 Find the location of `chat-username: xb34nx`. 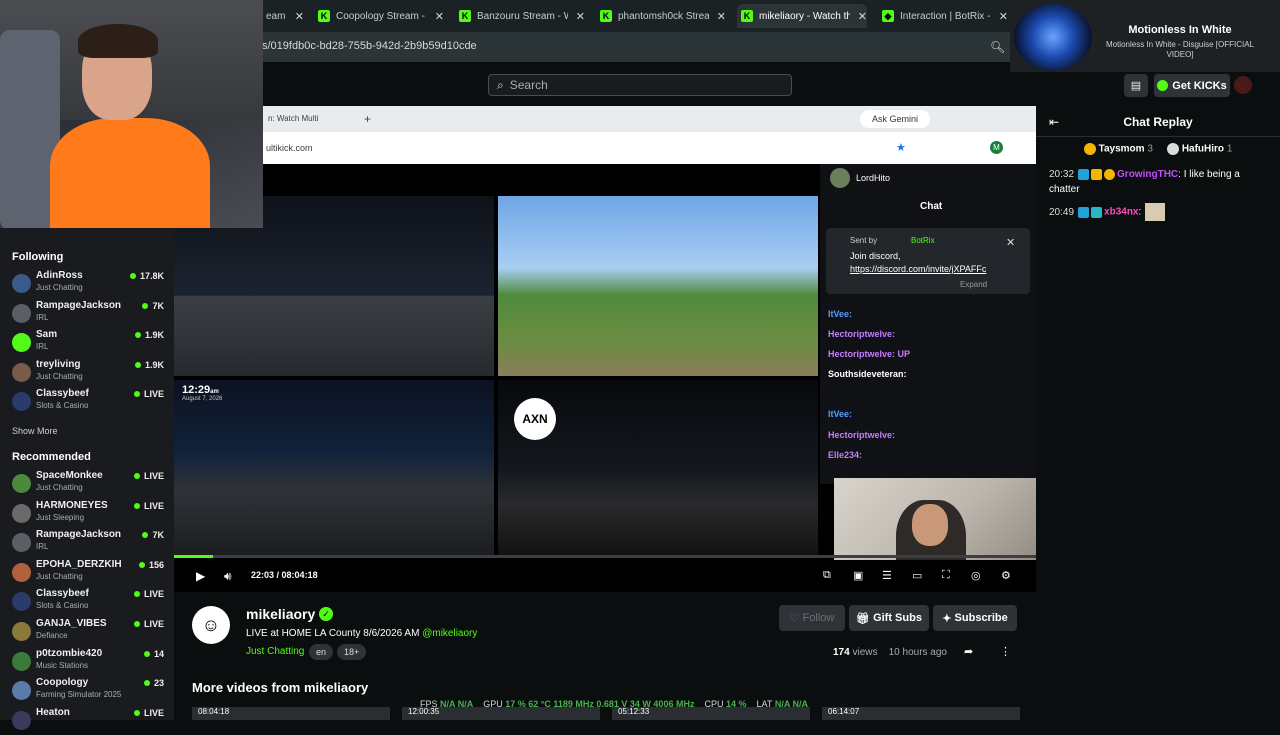

chat-username: xb34nx is located at coordinates (1121, 212).